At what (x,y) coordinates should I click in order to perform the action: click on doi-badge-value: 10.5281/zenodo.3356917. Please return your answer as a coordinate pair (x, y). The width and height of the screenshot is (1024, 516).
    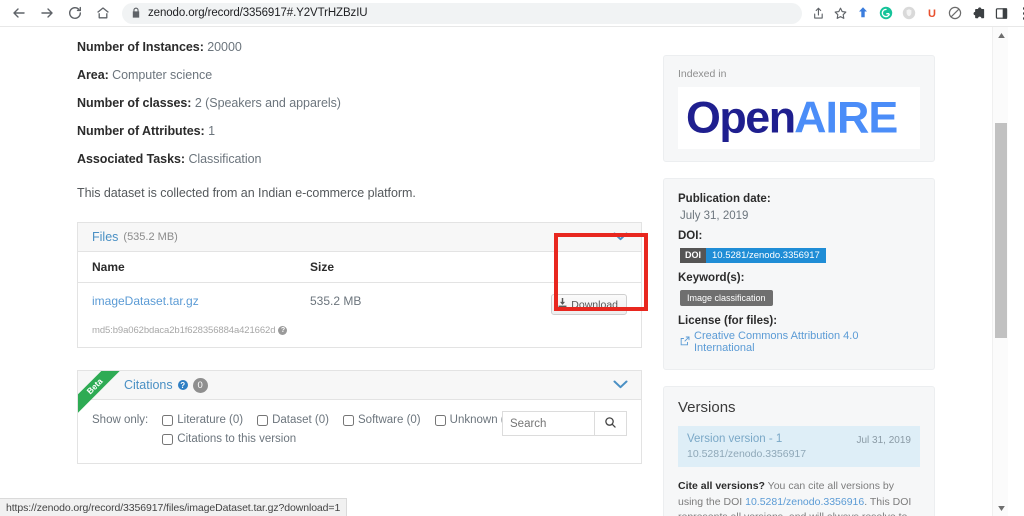
    Looking at the image, I should click on (766, 255).